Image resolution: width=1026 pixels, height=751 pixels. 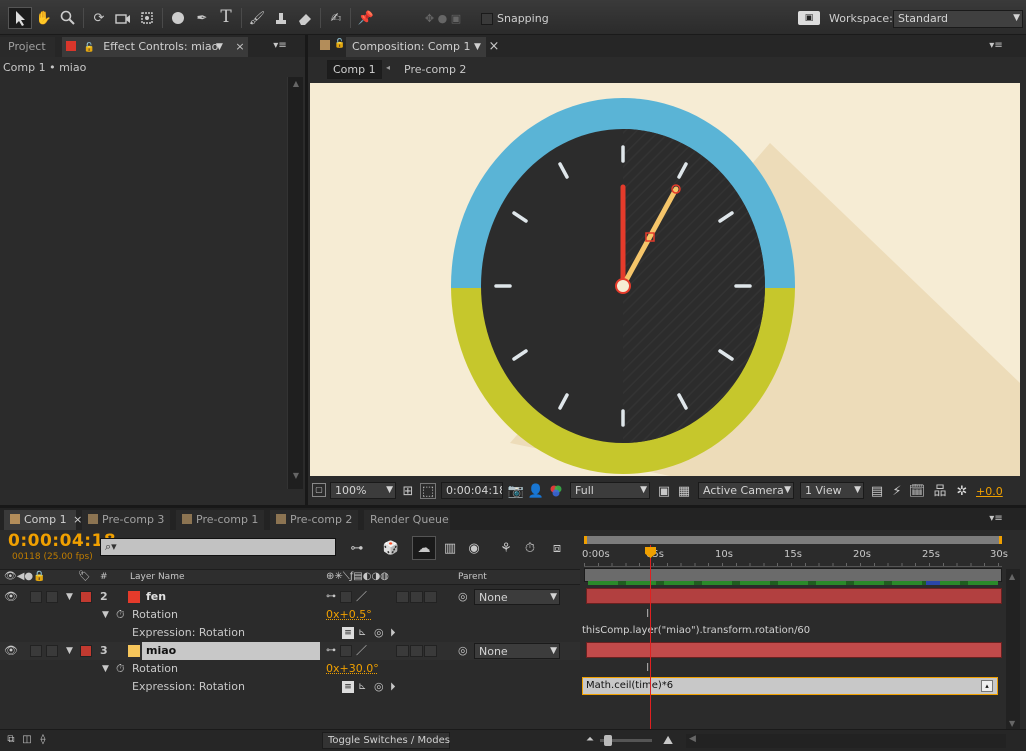 What do you see at coordinates (424, 548) in the screenshot?
I see `shy-layers-icon: ☁` at bounding box center [424, 548].